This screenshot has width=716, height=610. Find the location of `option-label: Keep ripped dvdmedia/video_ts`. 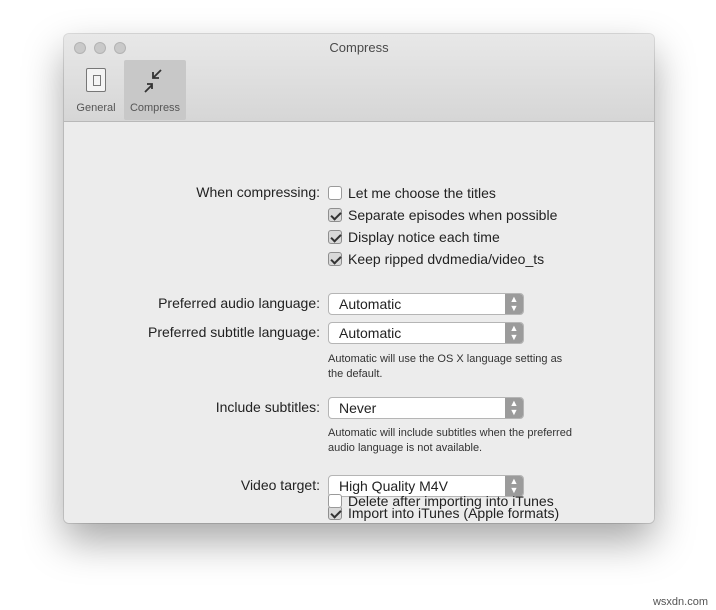

option-label: Keep ripped dvdmedia/video_ts is located at coordinates (446, 259).